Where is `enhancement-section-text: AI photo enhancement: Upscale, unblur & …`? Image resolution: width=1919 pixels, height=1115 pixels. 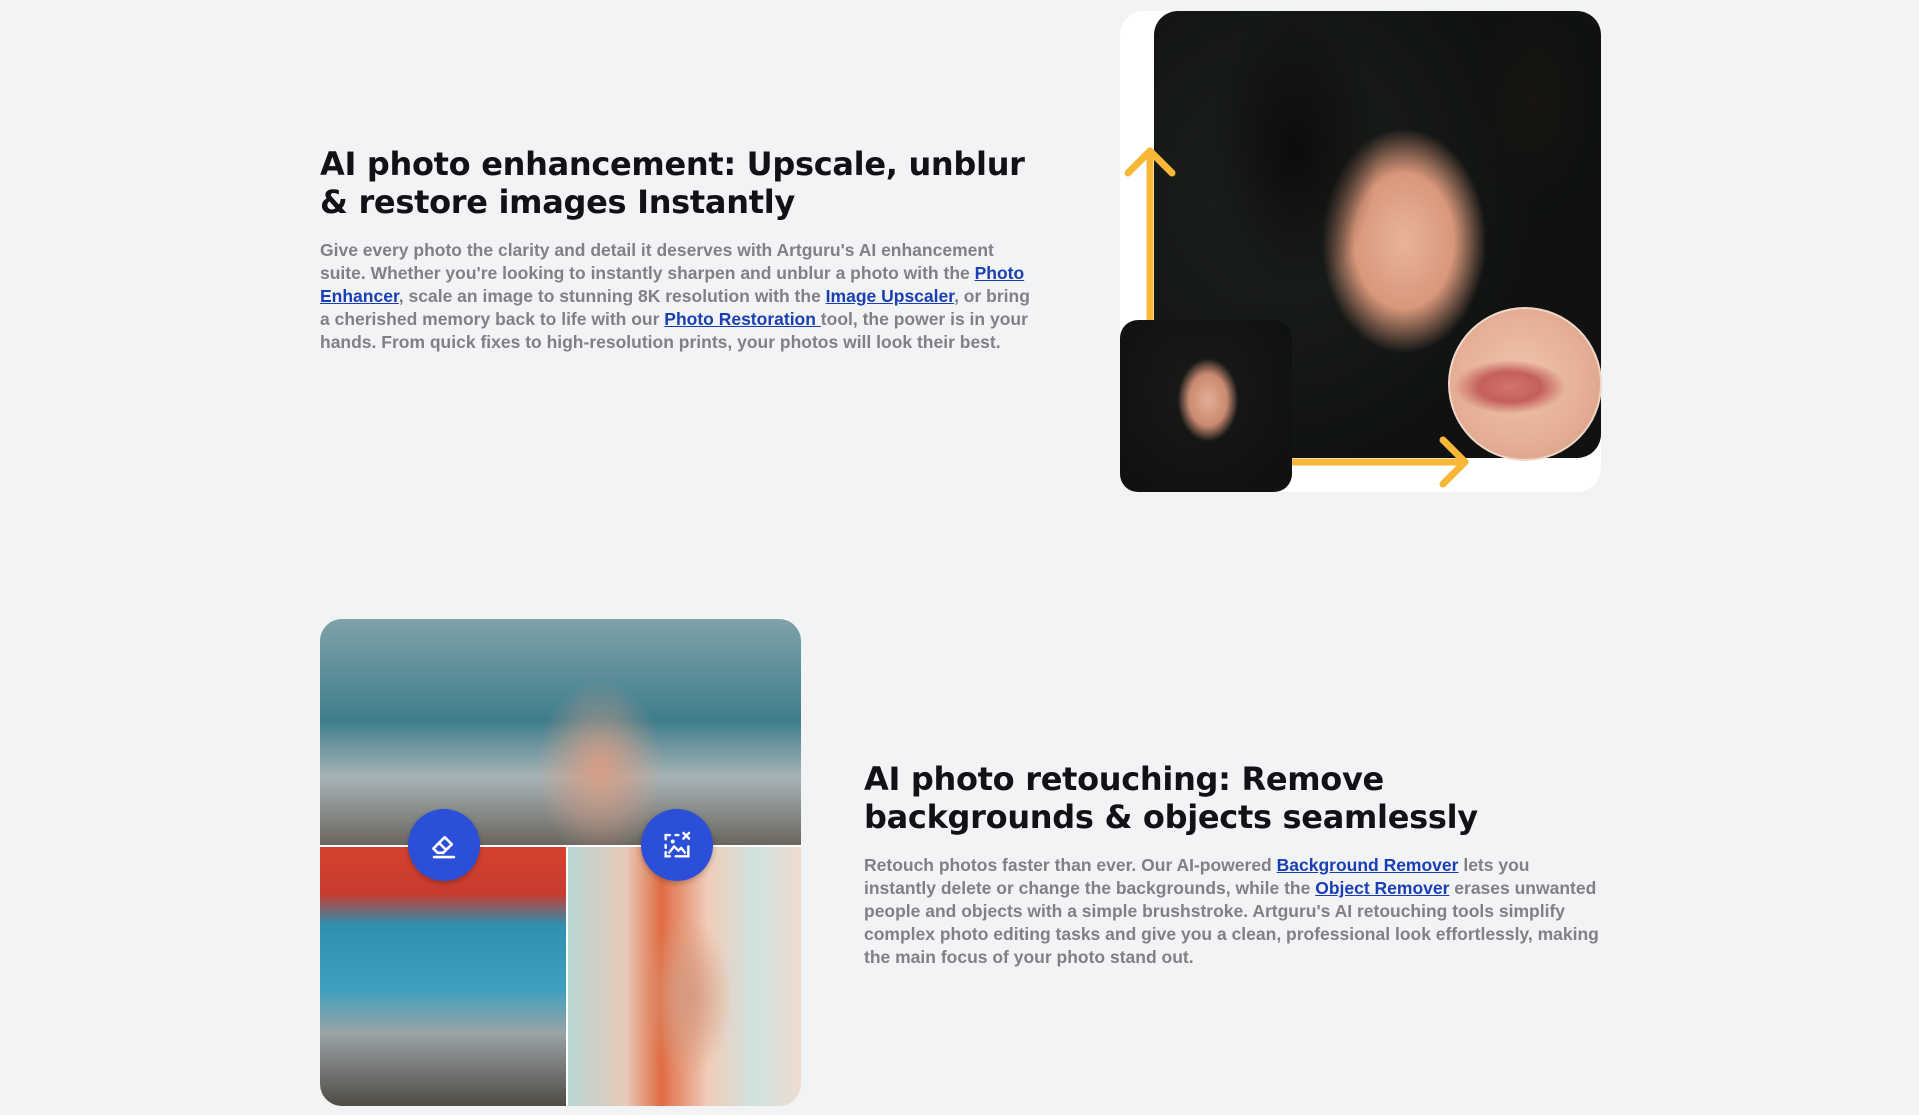
enhancement-section-text: AI photo enhancement: Upscale, unblur & … is located at coordinates (680, 249).